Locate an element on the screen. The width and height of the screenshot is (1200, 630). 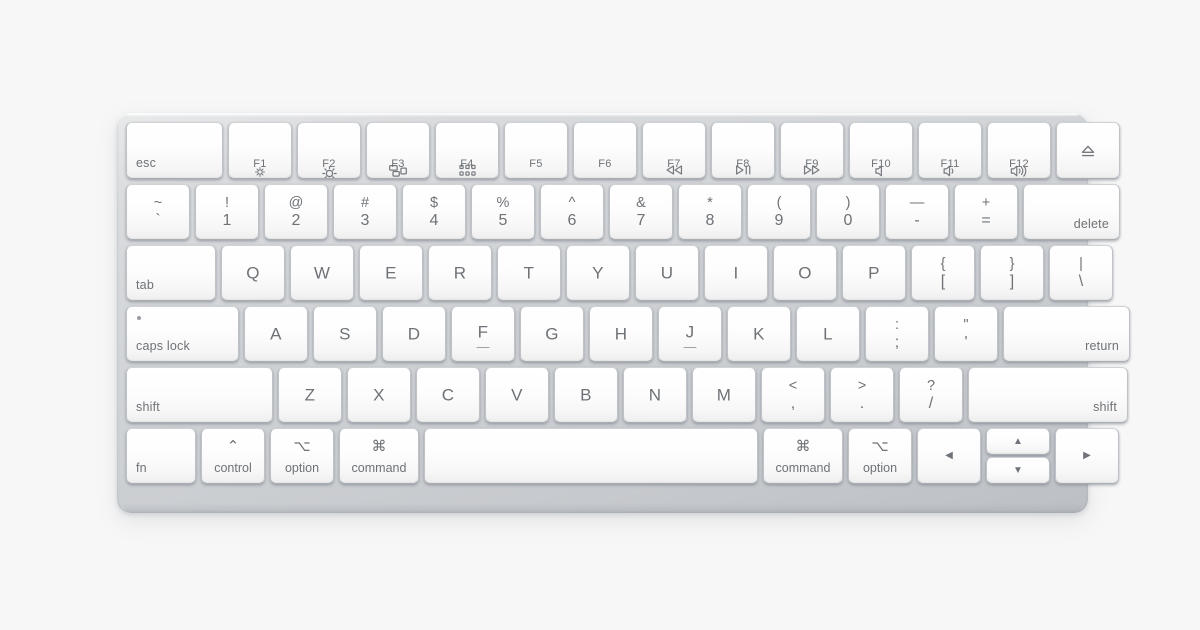
key-l: L is located at coordinates (828, 334).